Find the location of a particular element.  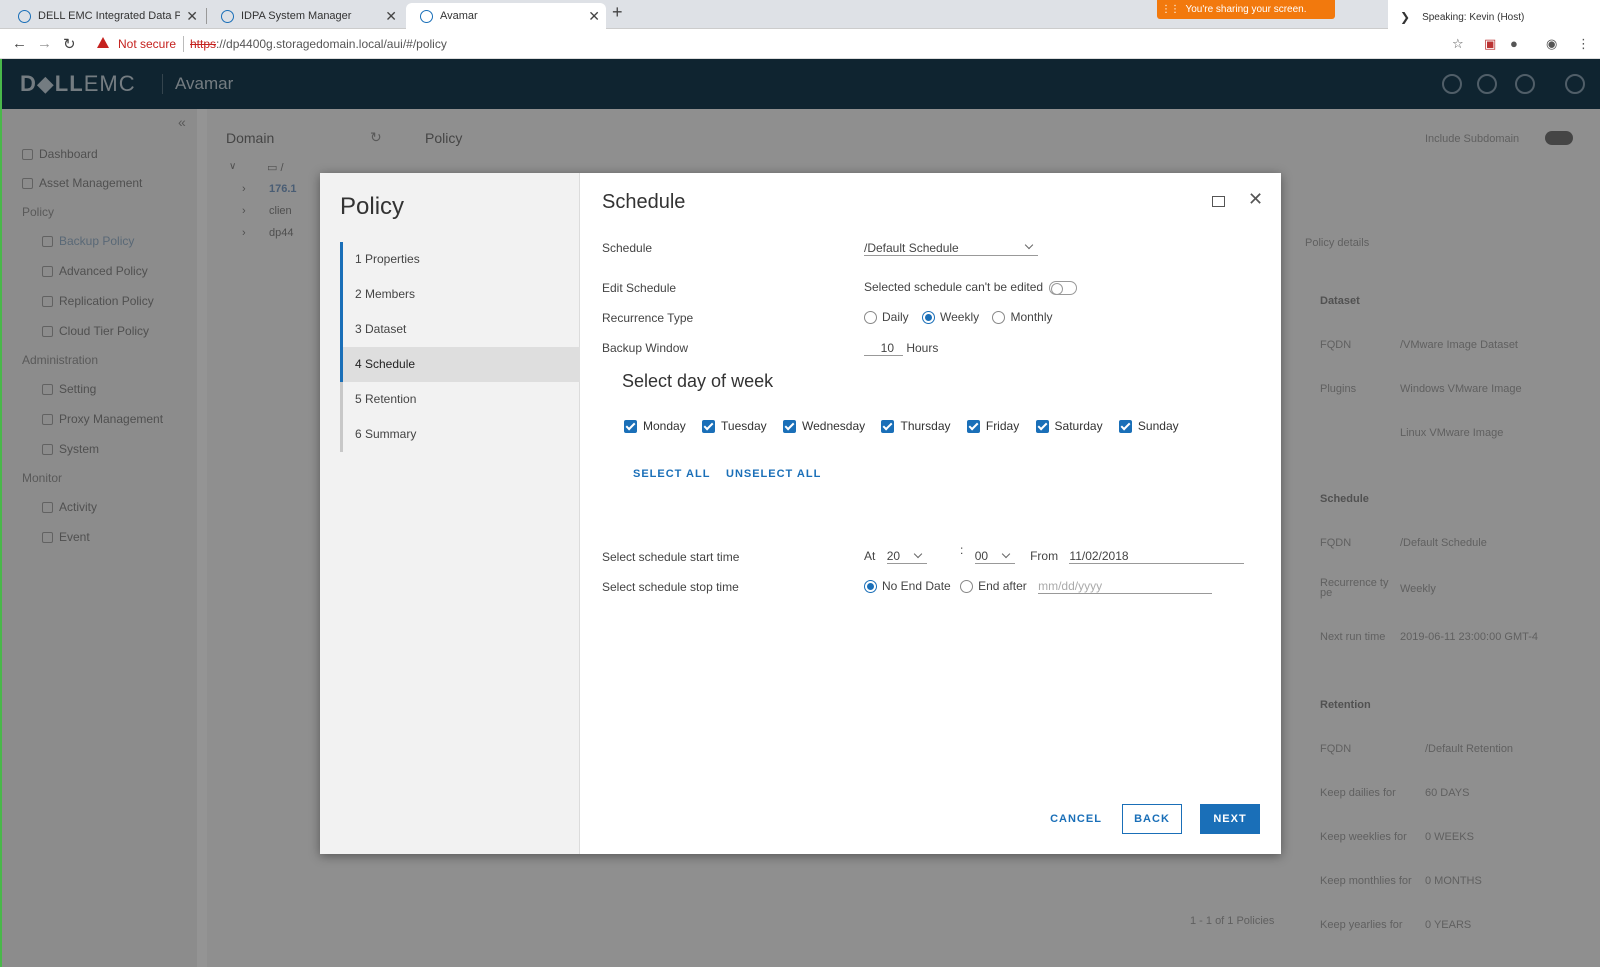

browser-tab-system-manager: IDPA System Manager ✕ is located at coordinates (305, 16).